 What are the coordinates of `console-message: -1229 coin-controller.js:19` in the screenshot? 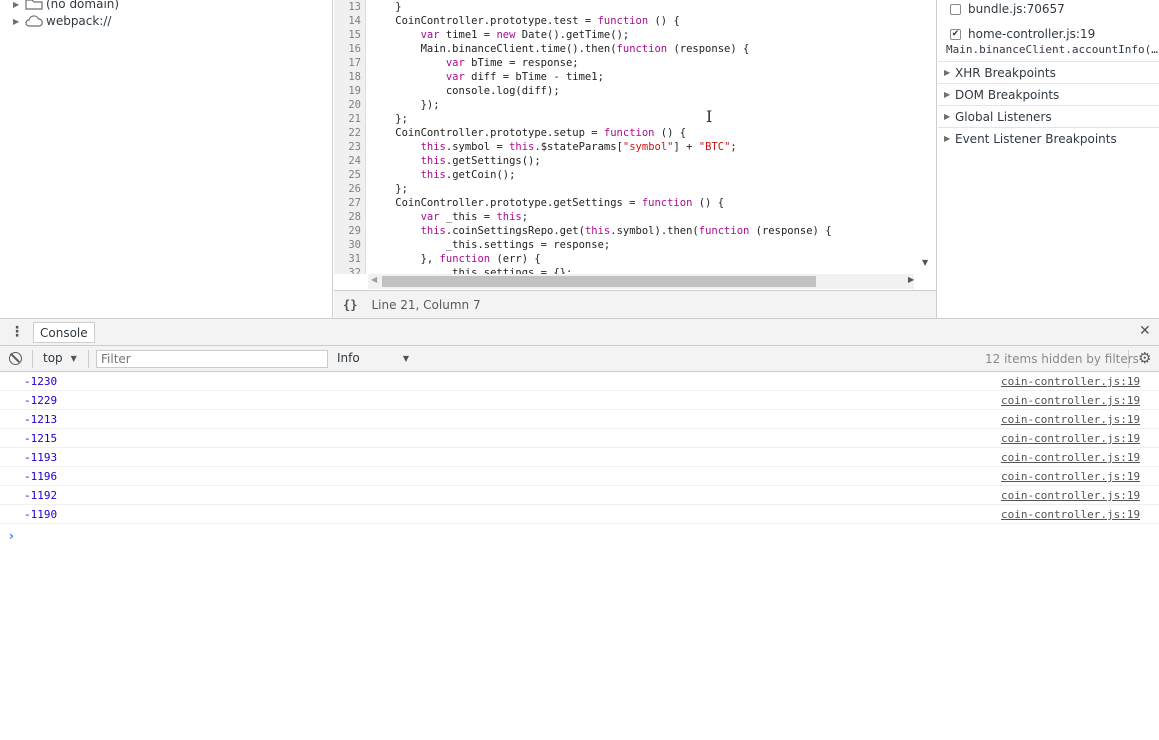 It's located at (579, 400).